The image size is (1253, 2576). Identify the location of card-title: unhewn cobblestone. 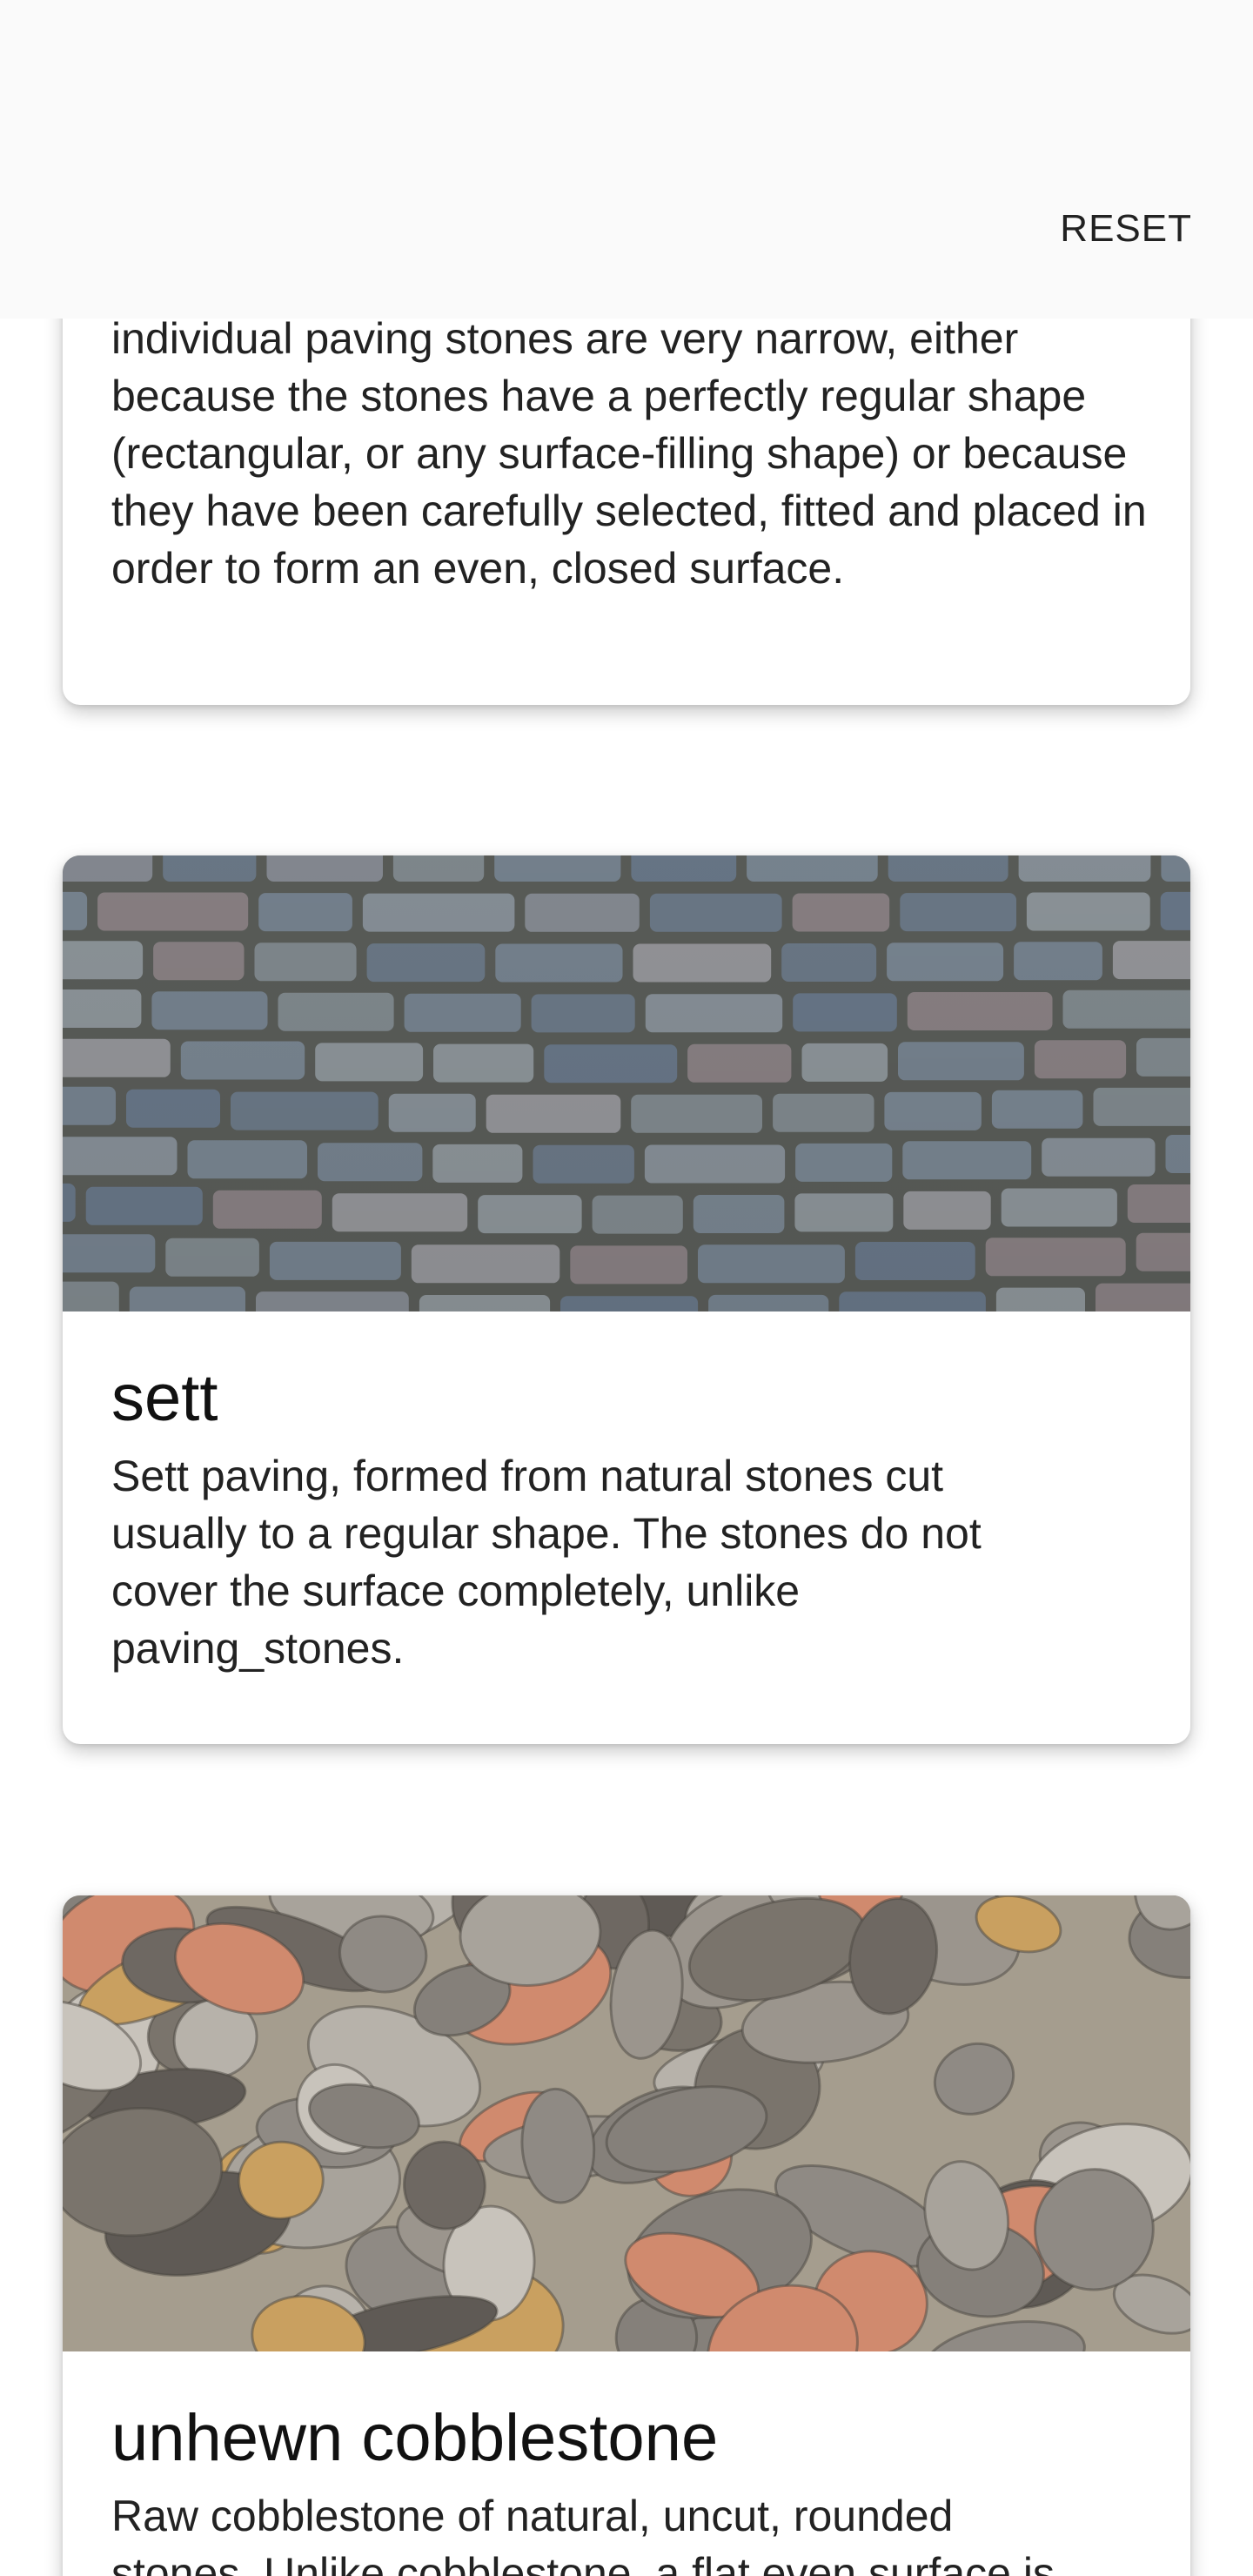
(415, 2438).